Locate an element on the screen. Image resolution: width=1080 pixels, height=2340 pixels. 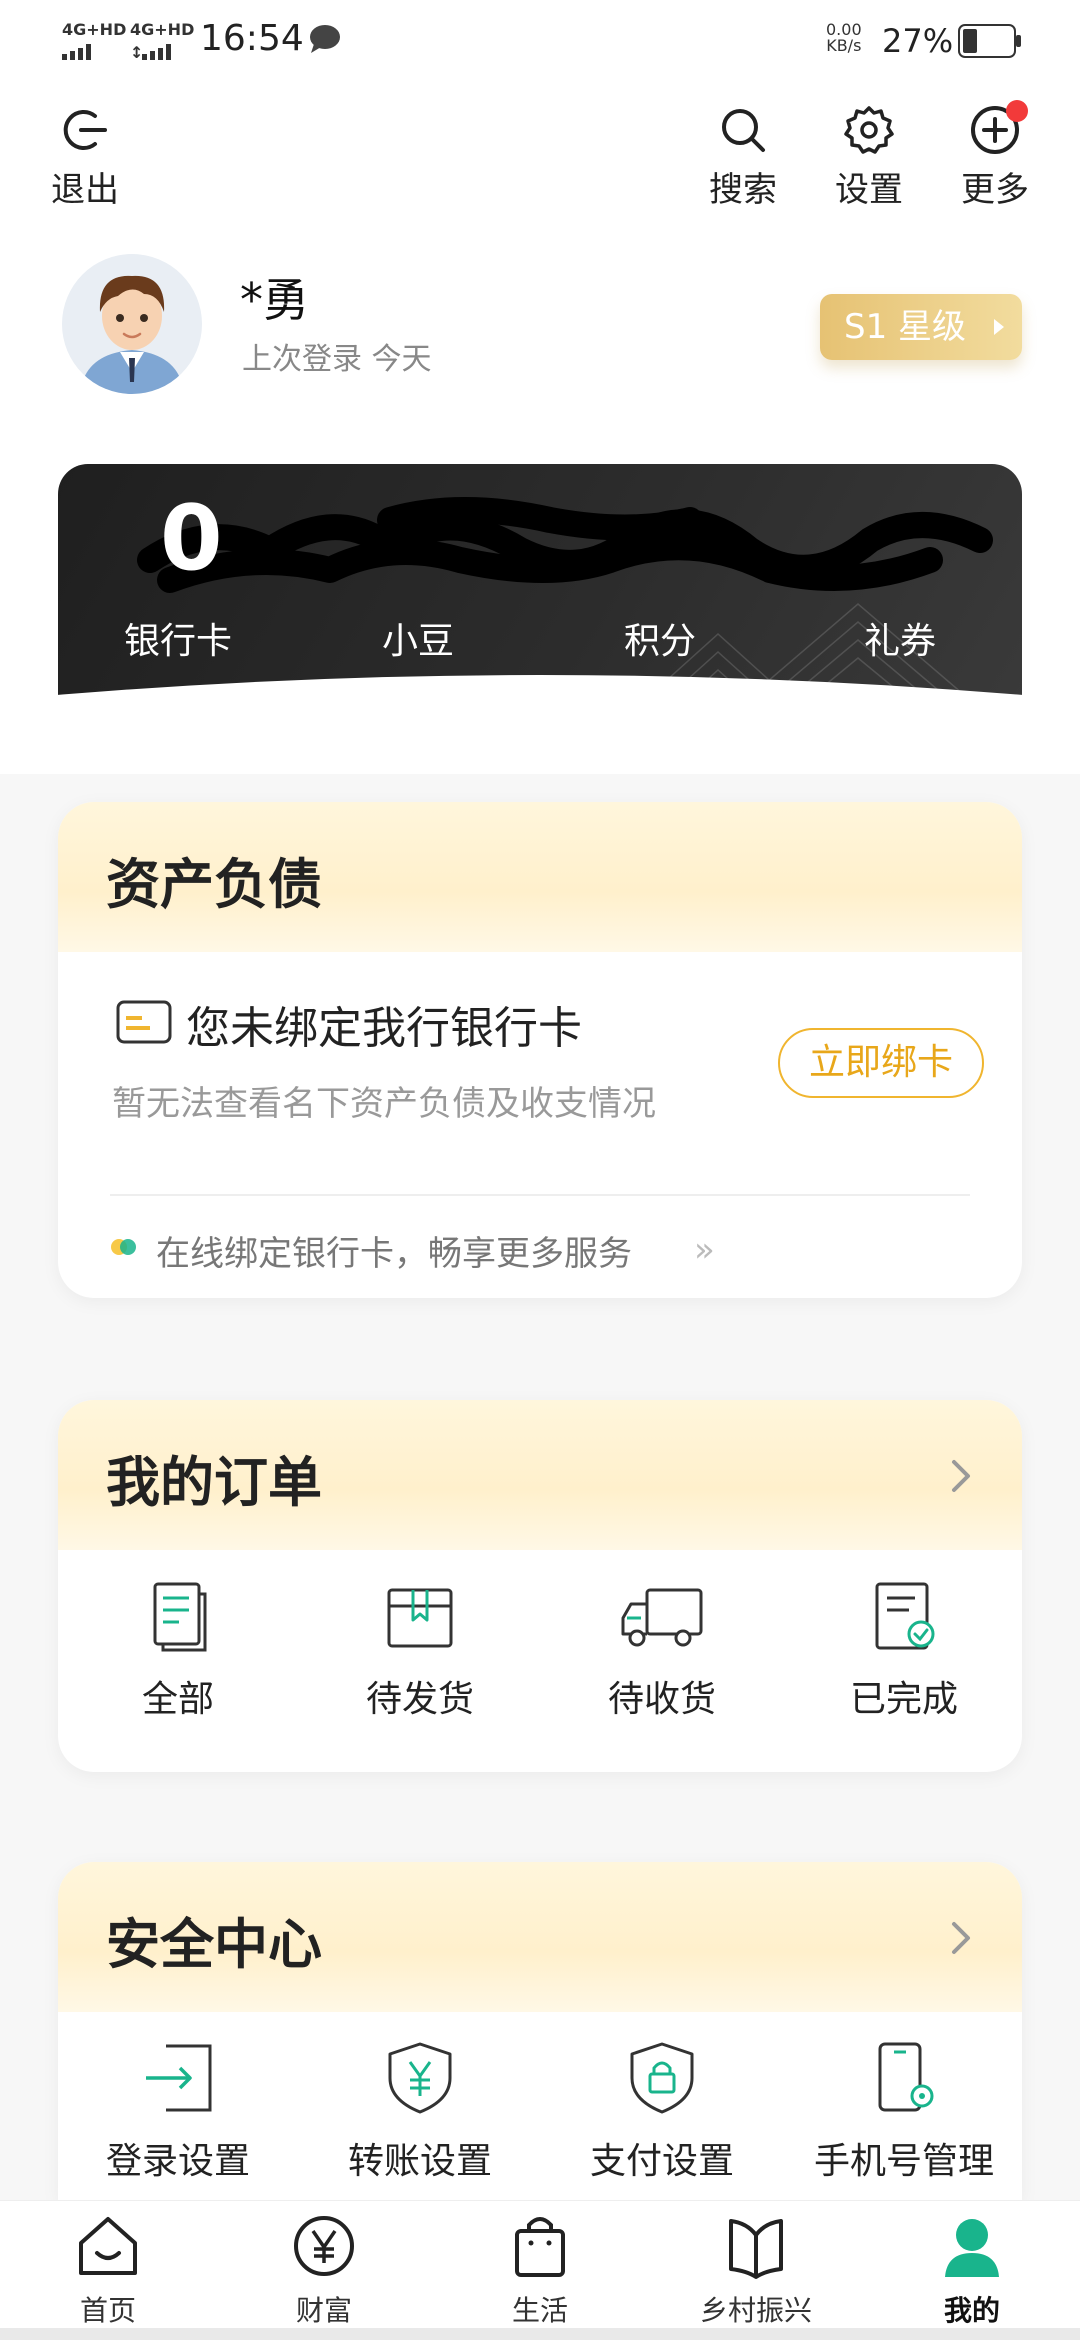
status-dots-icon is located at coordinates (123, 1247).